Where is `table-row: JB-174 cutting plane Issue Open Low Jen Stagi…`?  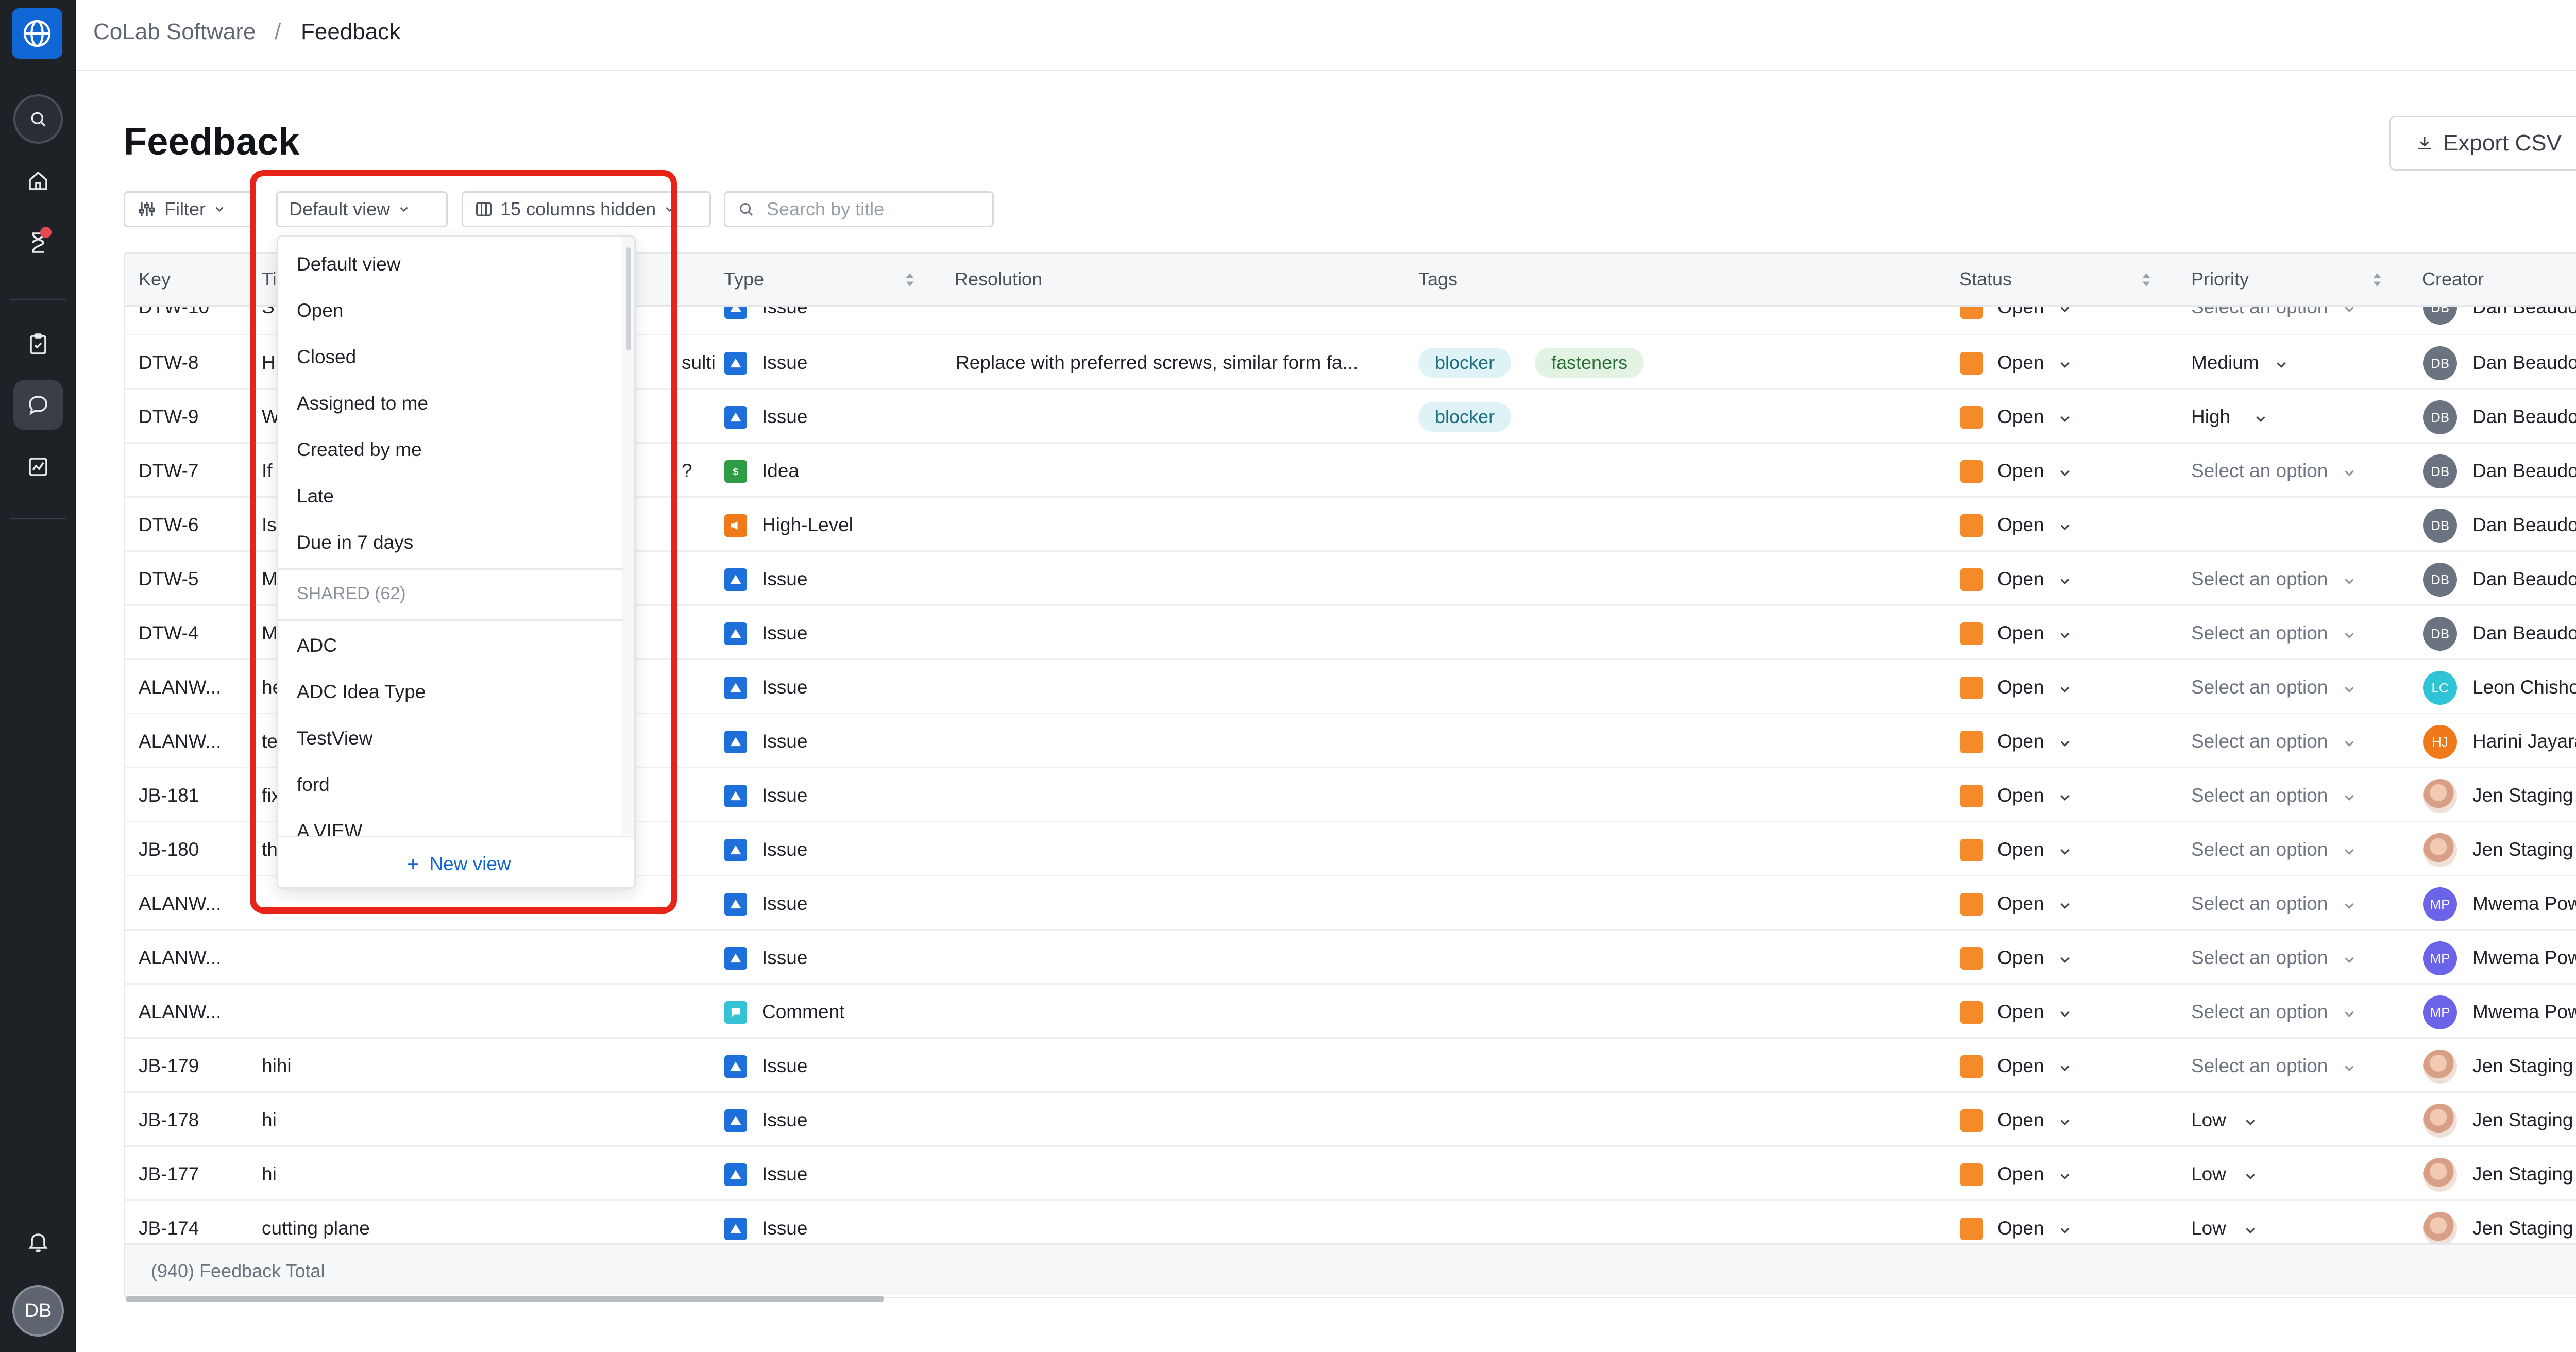 table-row: JB-174 cutting plane Issue Open Low Jen Stagi… is located at coordinates (1350, 1221).